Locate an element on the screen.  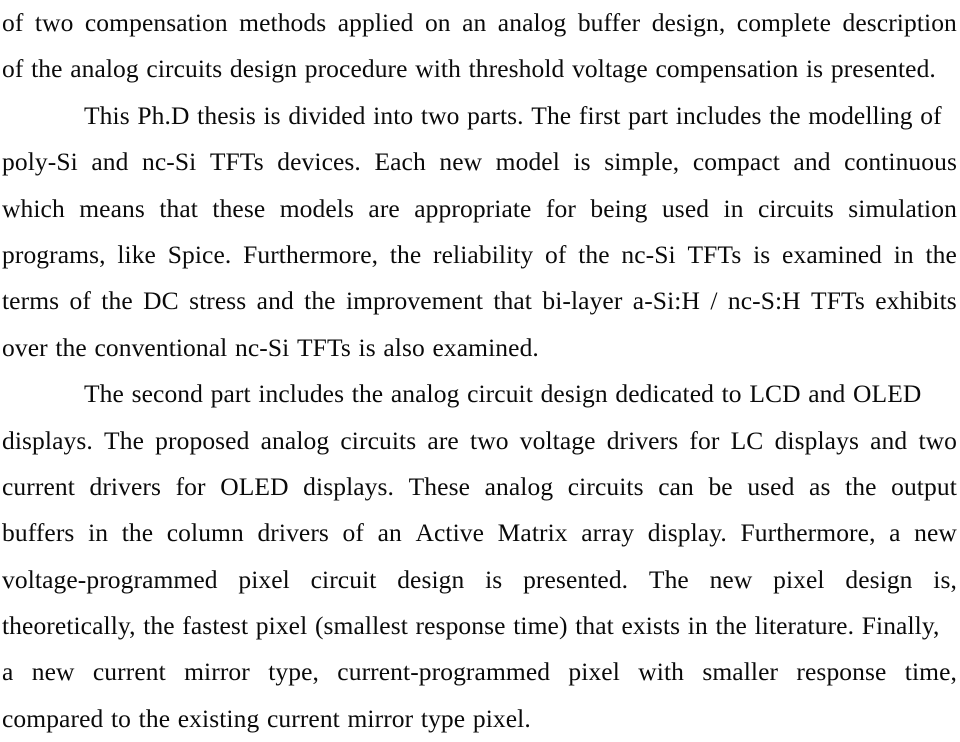
word: parts. is located at coordinates (495, 115).